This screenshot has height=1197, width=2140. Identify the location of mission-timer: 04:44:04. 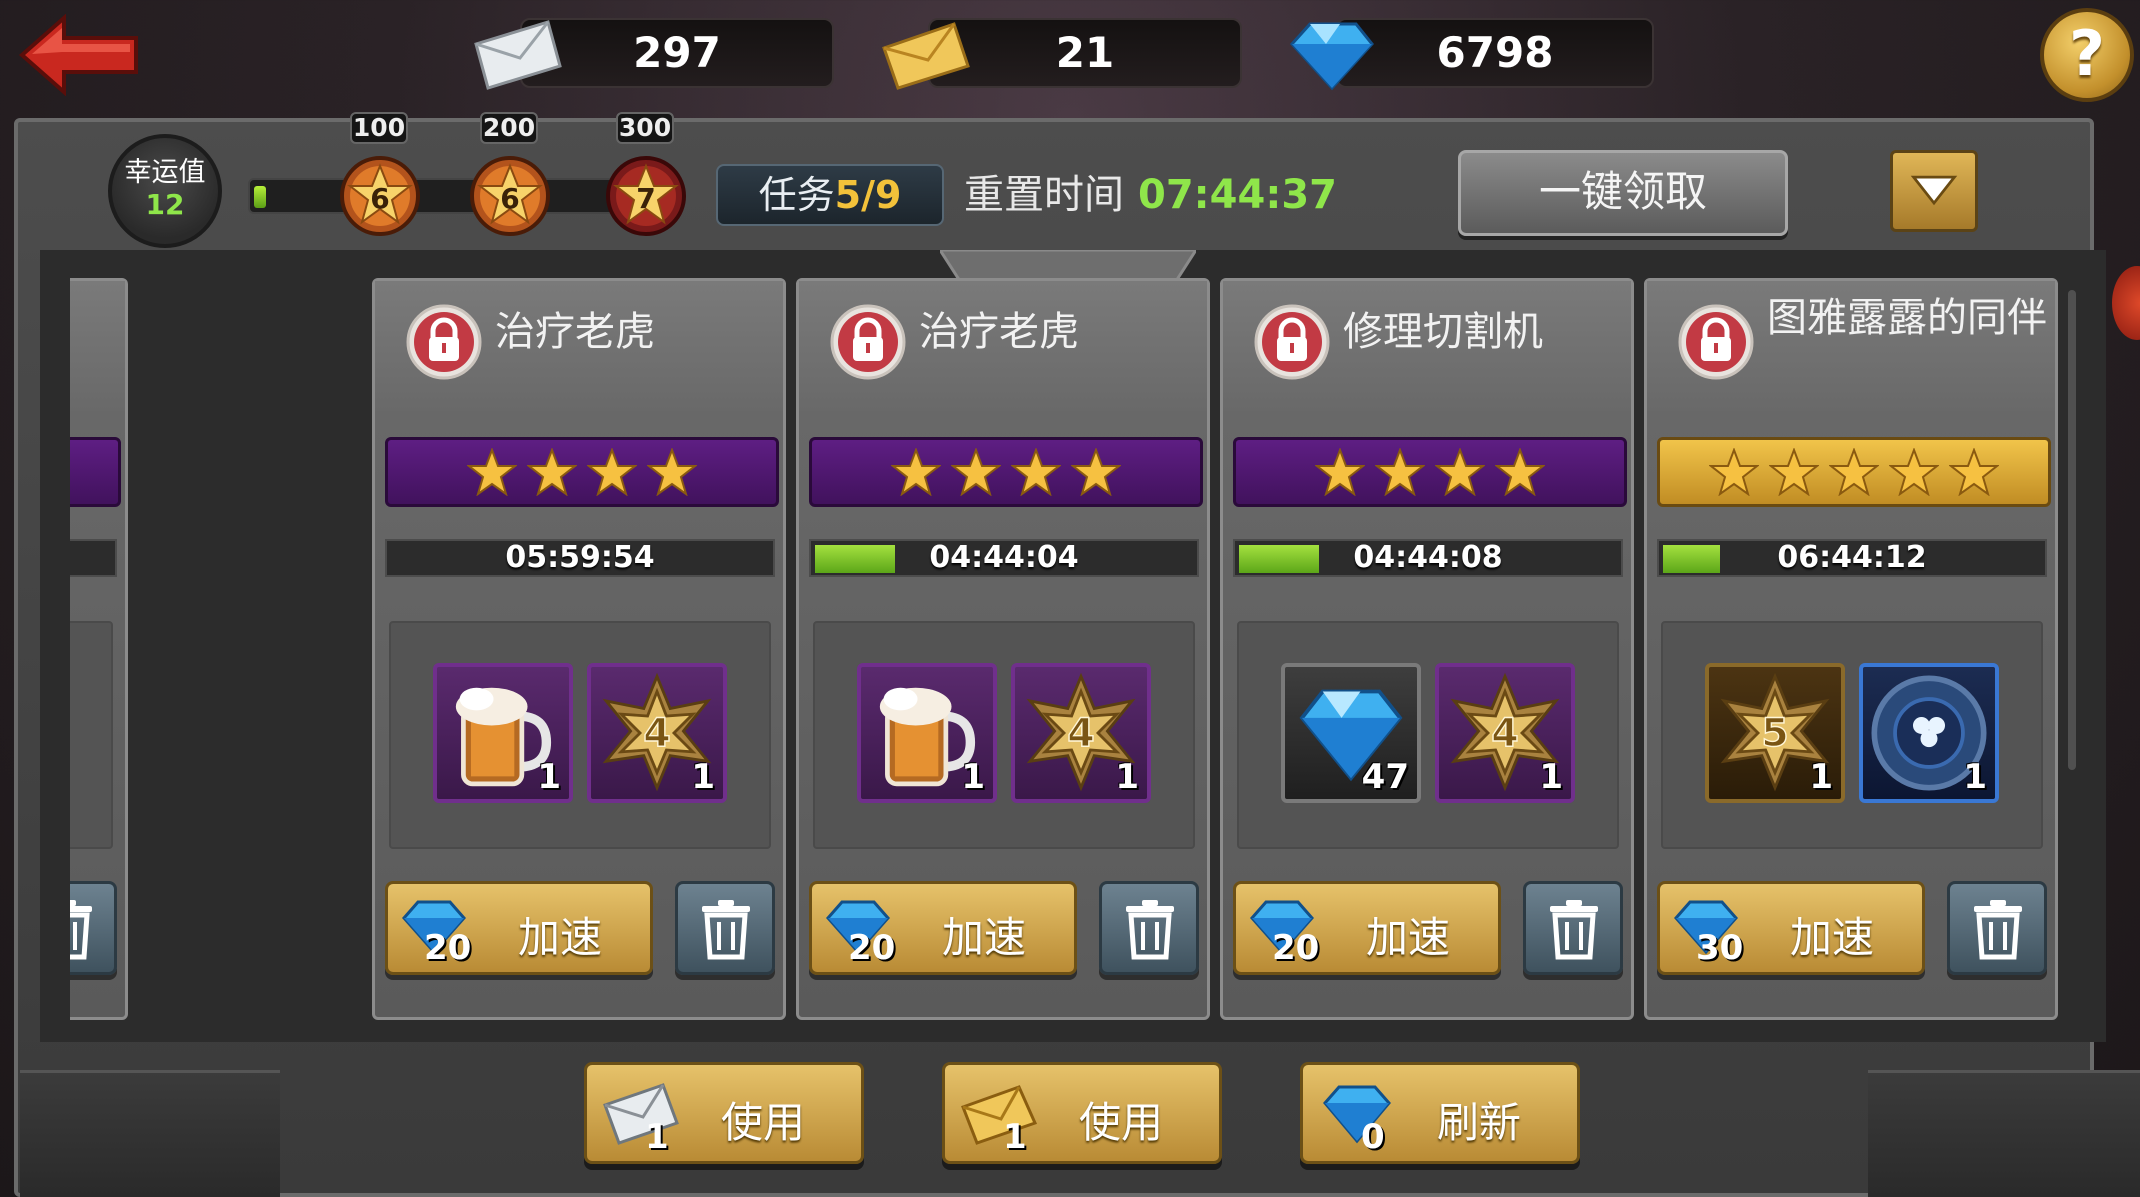
(1004, 557).